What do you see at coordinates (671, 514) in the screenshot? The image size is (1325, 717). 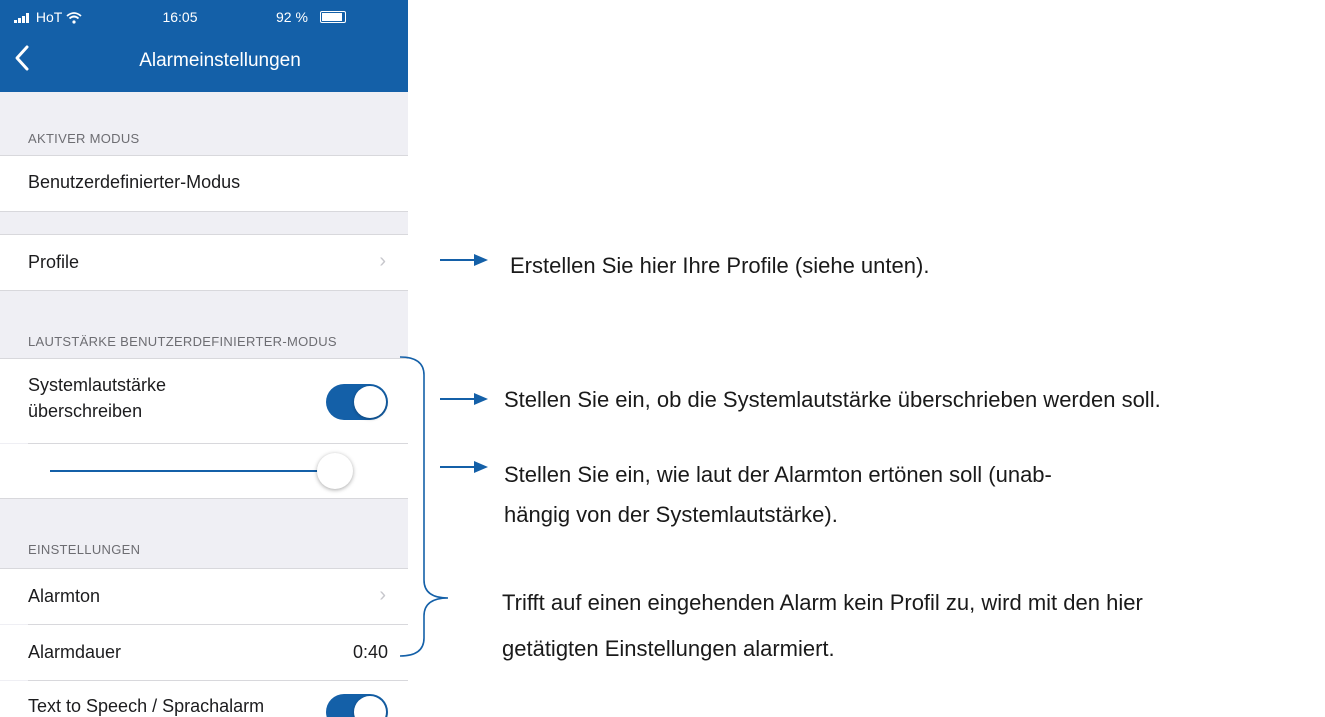 I see `note-slider-line2: hängig von der Systemlautstärke).` at bounding box center [671, 514].